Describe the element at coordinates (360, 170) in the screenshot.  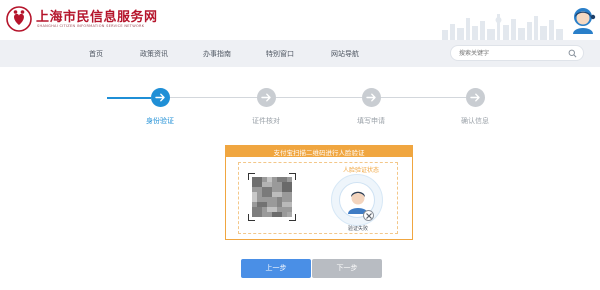
I see `face-status-label: 人脸验证状态` at that location.